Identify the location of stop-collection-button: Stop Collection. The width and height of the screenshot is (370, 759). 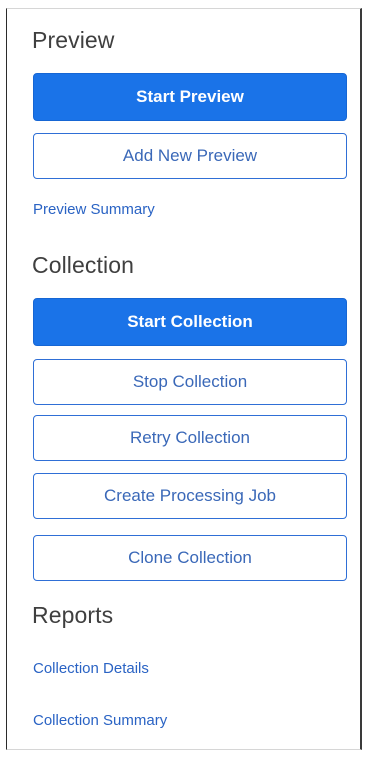
(190, 382).